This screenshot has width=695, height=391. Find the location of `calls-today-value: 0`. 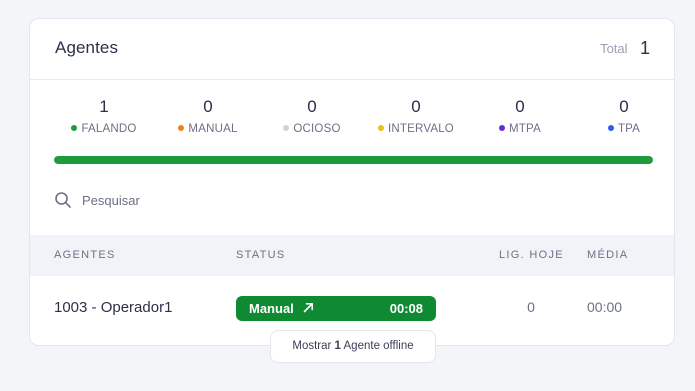

calls-today-value: 0 is located at coordinates (531, 307).